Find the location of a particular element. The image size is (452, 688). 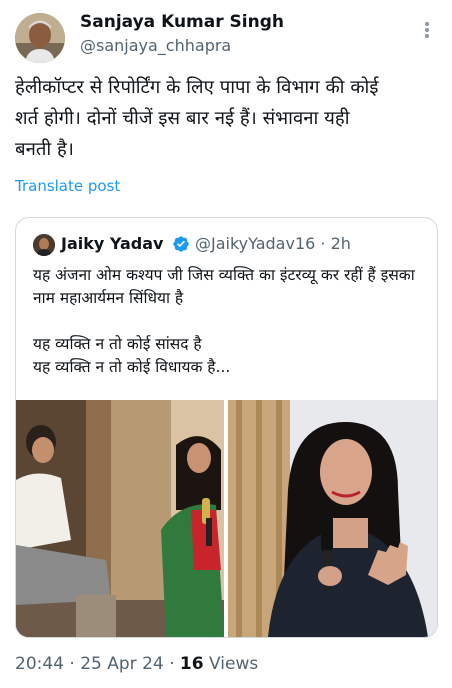

post-time: 20:44 is located at coordinates (39, 664).